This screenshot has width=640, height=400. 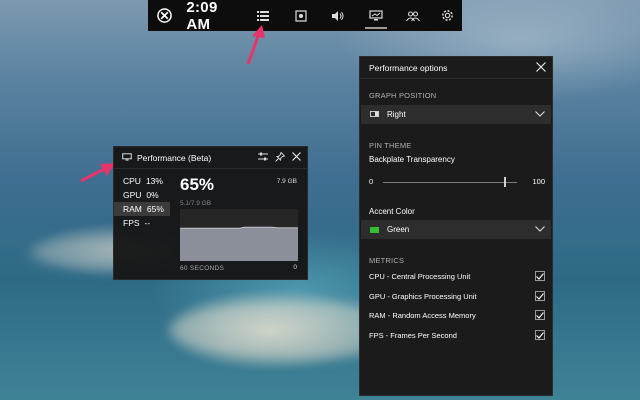 I want to click on options-sliders-icon, so click(x=263, y=157).